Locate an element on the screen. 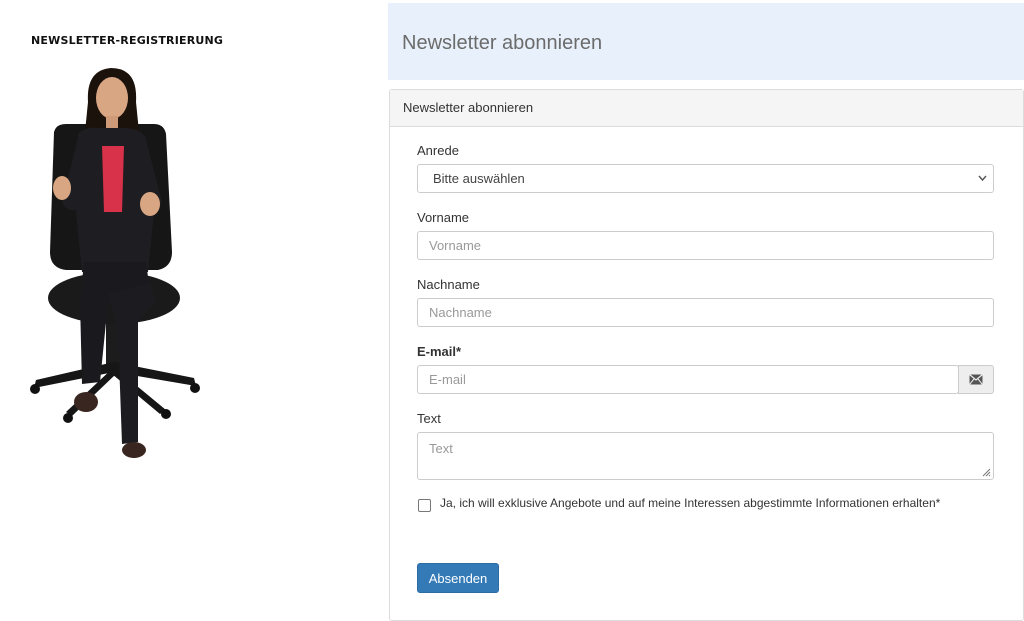 This screenshot has width=1024, height=621. consent-checkbox is located at coordinates (424, 505).